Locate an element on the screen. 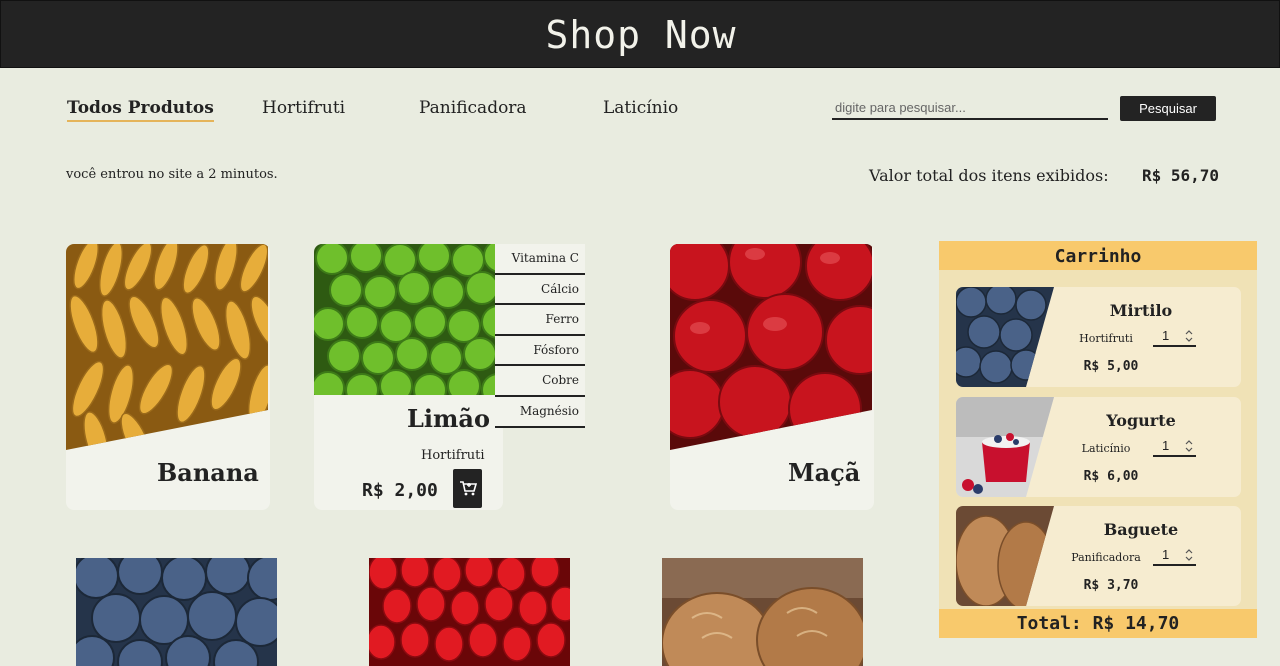  product-name: Limão is located at coordinates (448, 418).